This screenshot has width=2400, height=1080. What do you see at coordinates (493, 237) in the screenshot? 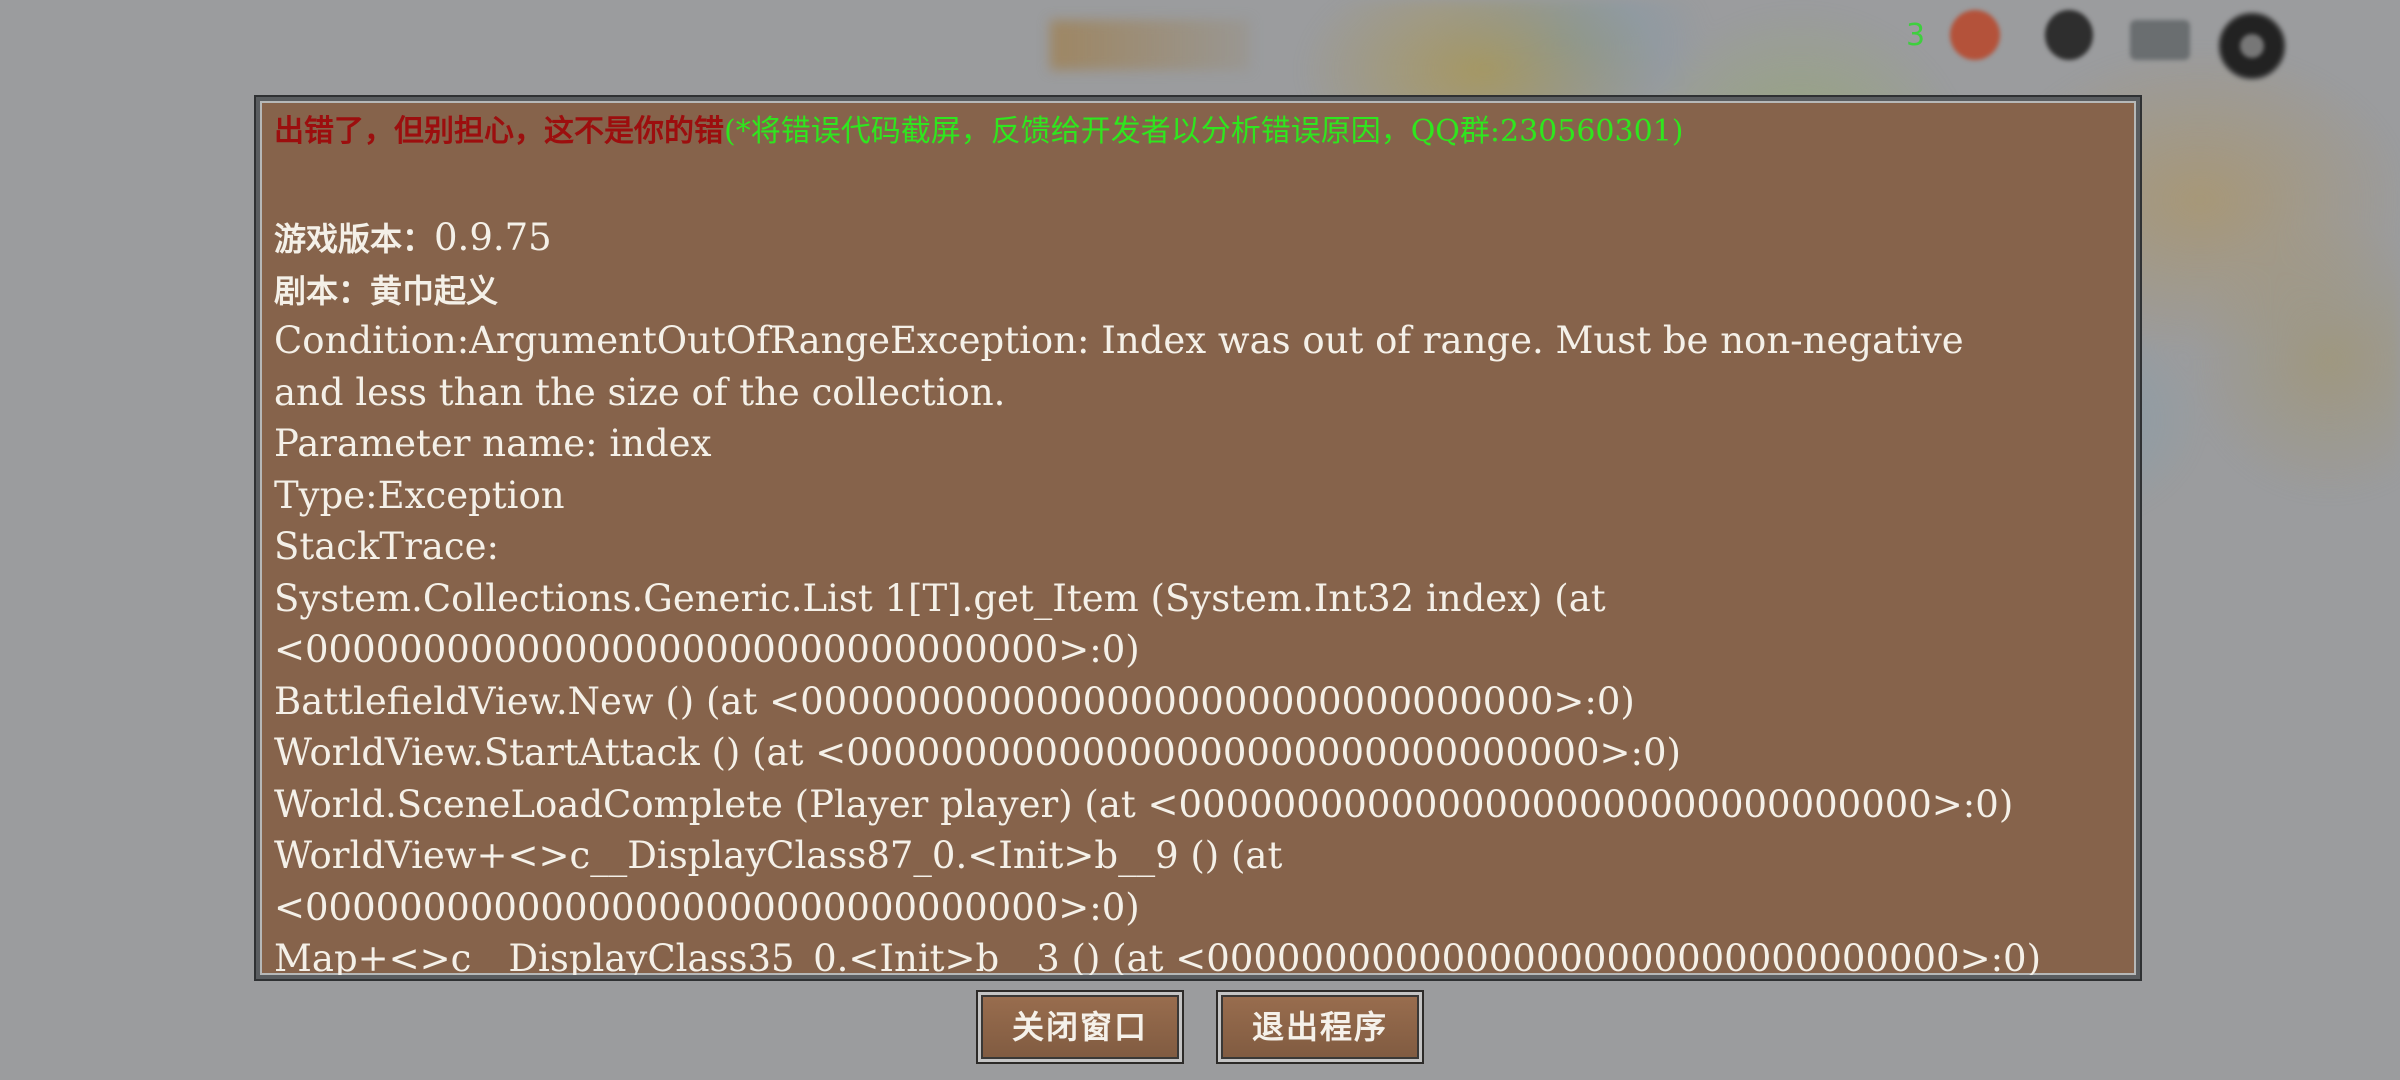
I see `version-value: 0.9.75` at bounding box center [493, 237].